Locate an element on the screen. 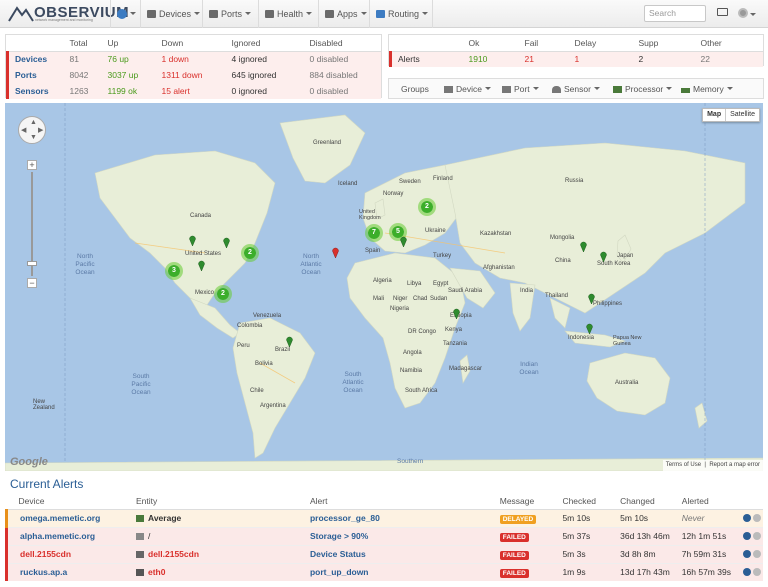  map-type-map-button: Map is located at coordinates (715, 115).